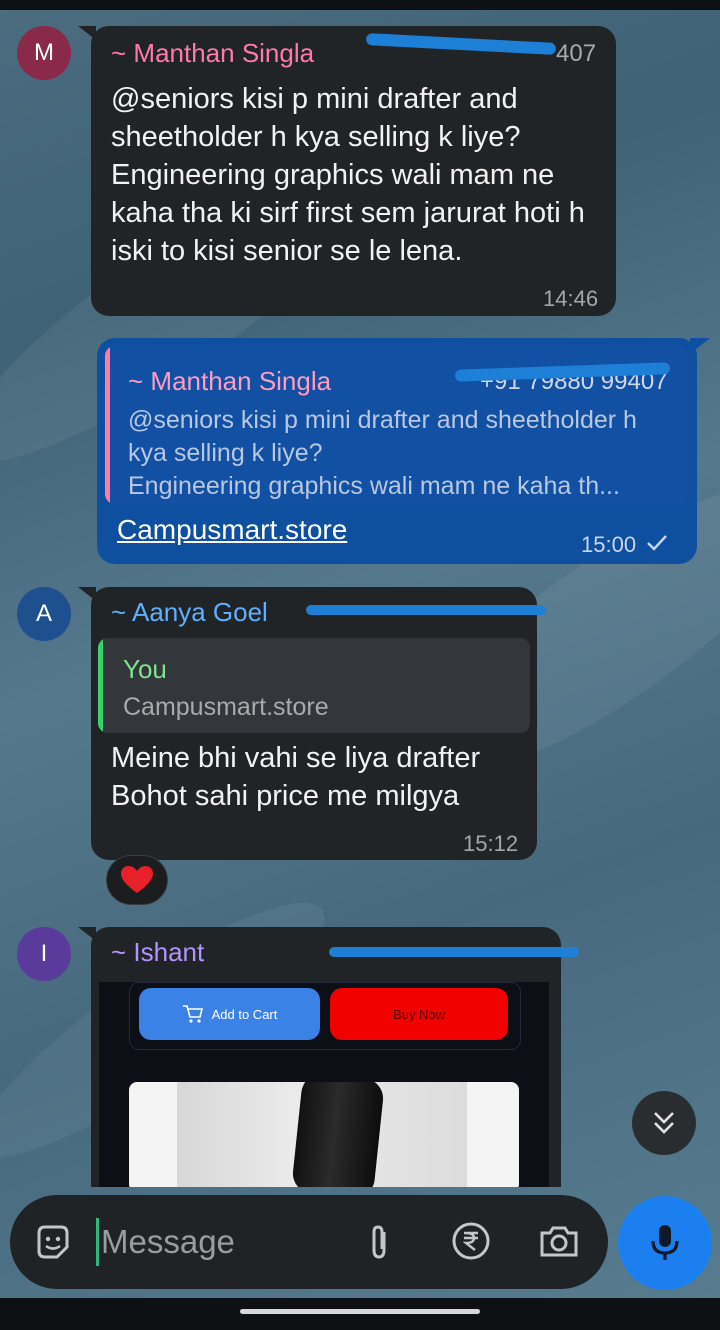 The width and height of the screenshot is (720, 1330). I want to click on buy-now-button: Buy Now, so click(419, 1014).